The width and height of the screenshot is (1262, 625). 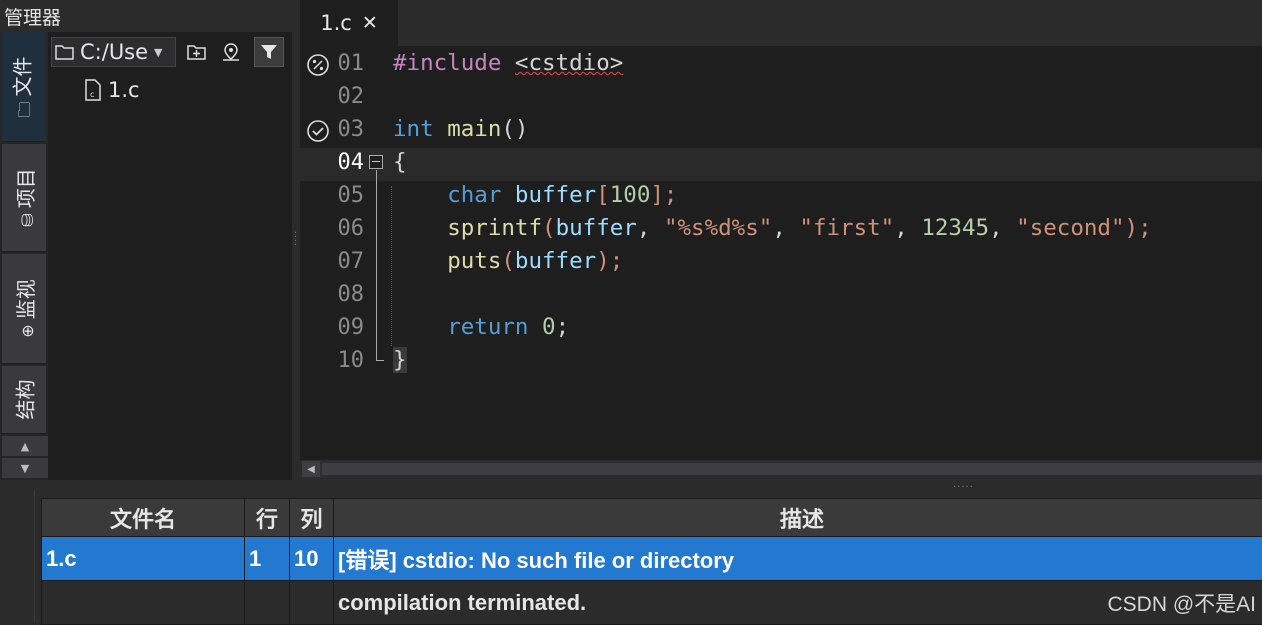 I want to click on c-file-icon: c, so click(x=93, y=90).